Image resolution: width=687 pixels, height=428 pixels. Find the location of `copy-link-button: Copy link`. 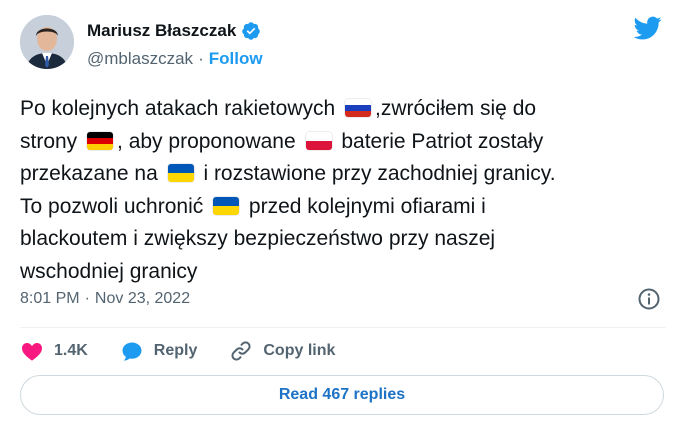

copy-link-button: Copy link is located at coordinates (282, 351).